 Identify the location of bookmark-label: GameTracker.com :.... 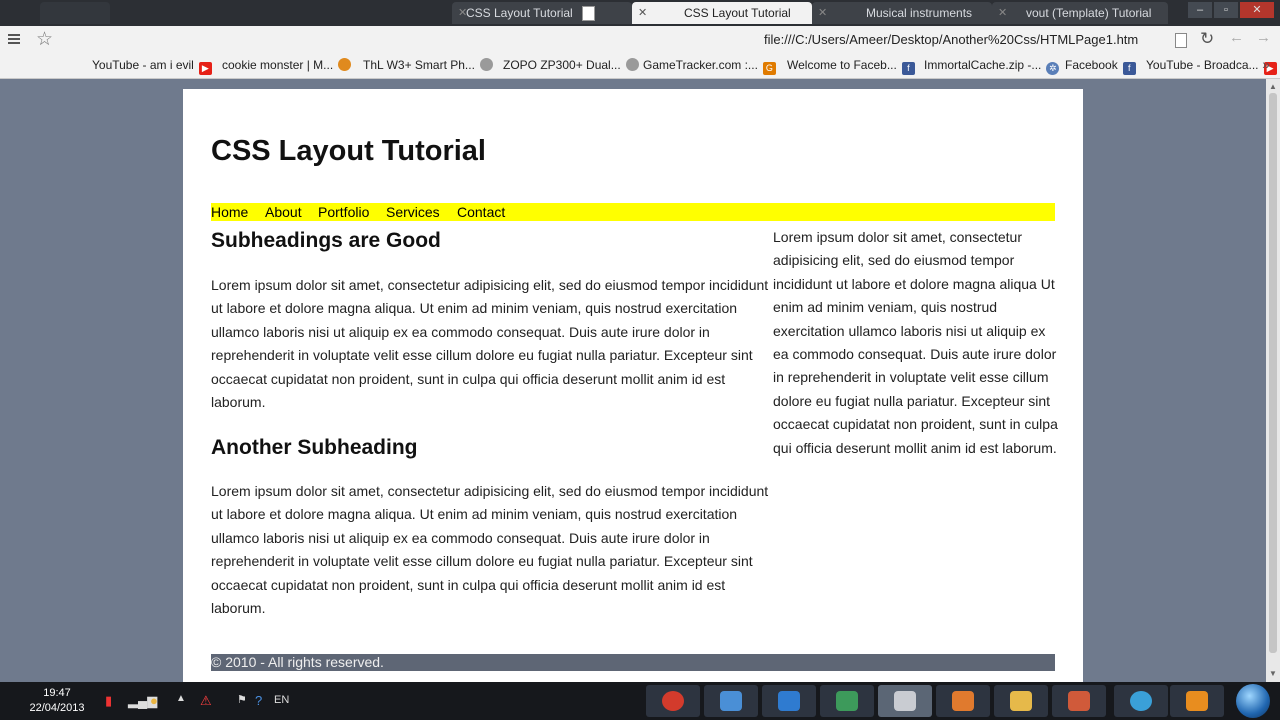
(700, 65).